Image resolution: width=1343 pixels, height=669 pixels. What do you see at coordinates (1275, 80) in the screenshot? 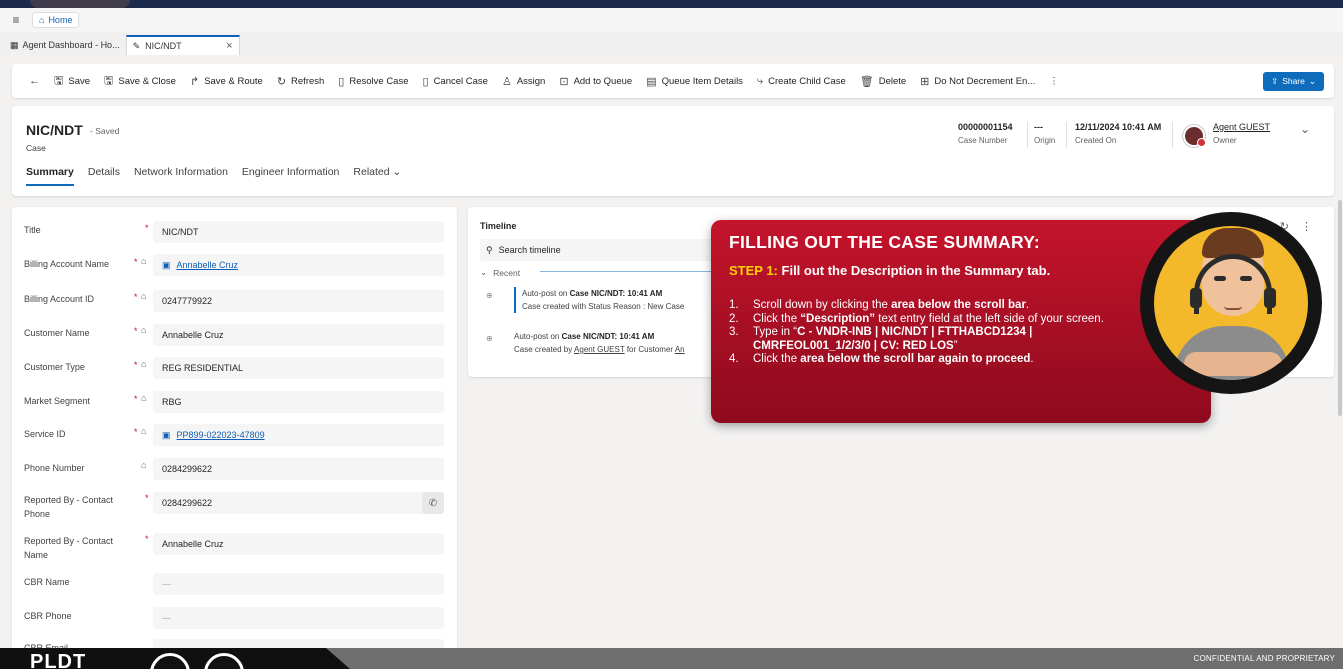
I see `share-icon: ⇪` at bounding box center [1275, 80].